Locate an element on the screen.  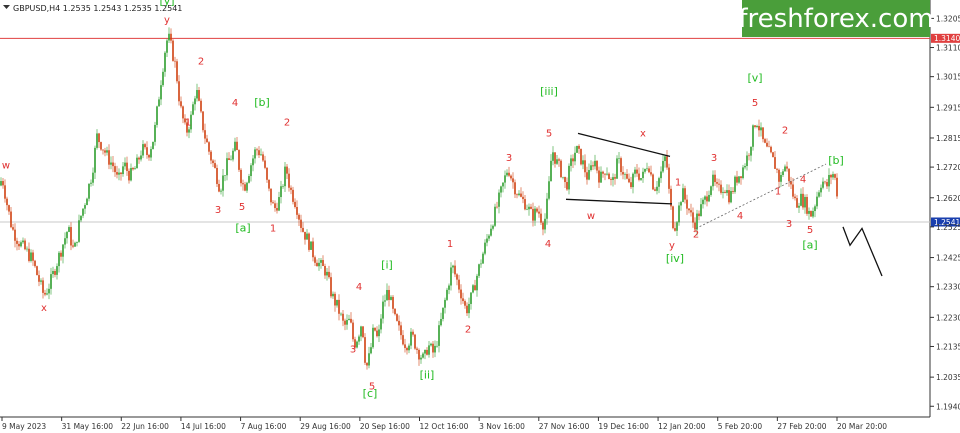
wave-label-minor: y is located at coordinates (167, 20).